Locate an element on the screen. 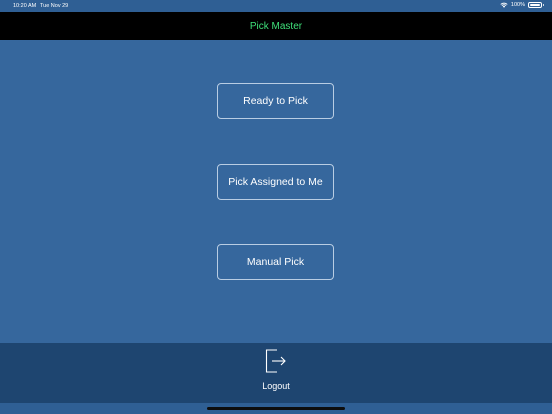  logout-label: Logout is located at coordinates (276, 386).